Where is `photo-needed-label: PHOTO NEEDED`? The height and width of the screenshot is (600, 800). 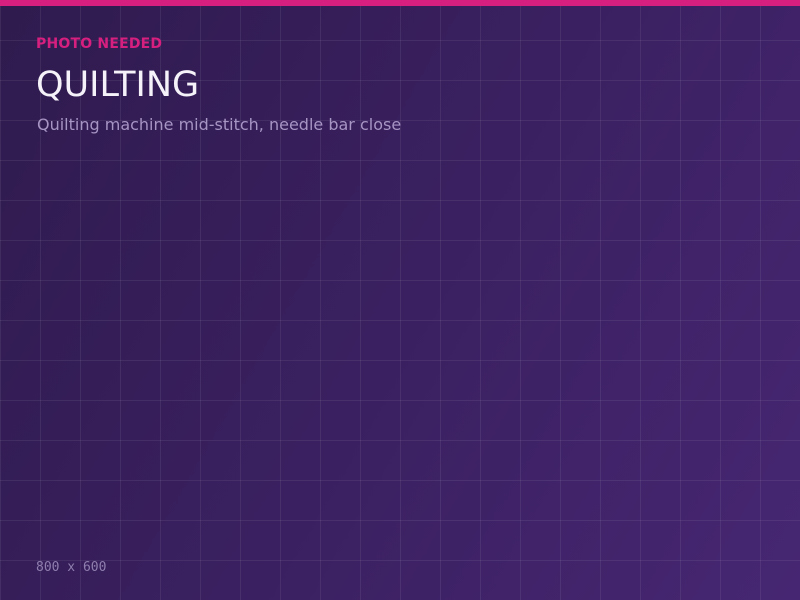 photo-needed-label: PHOTO NEEDED is located at coordinates (99, 44).